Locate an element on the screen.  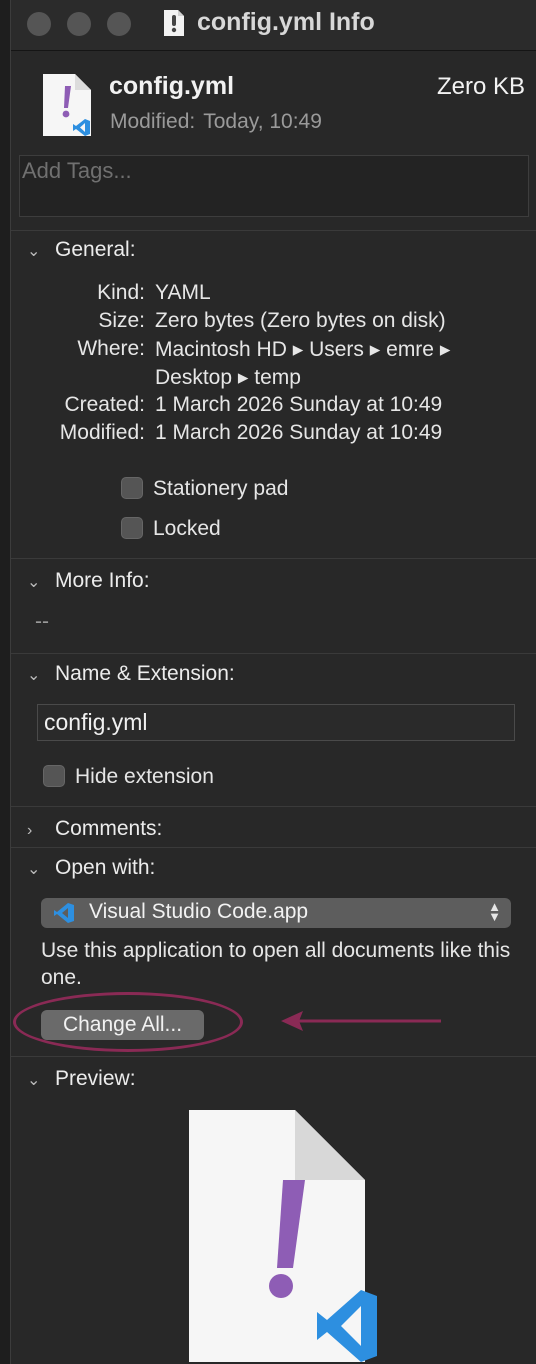
file-name: config.yml is located at coordinates (172, 86).